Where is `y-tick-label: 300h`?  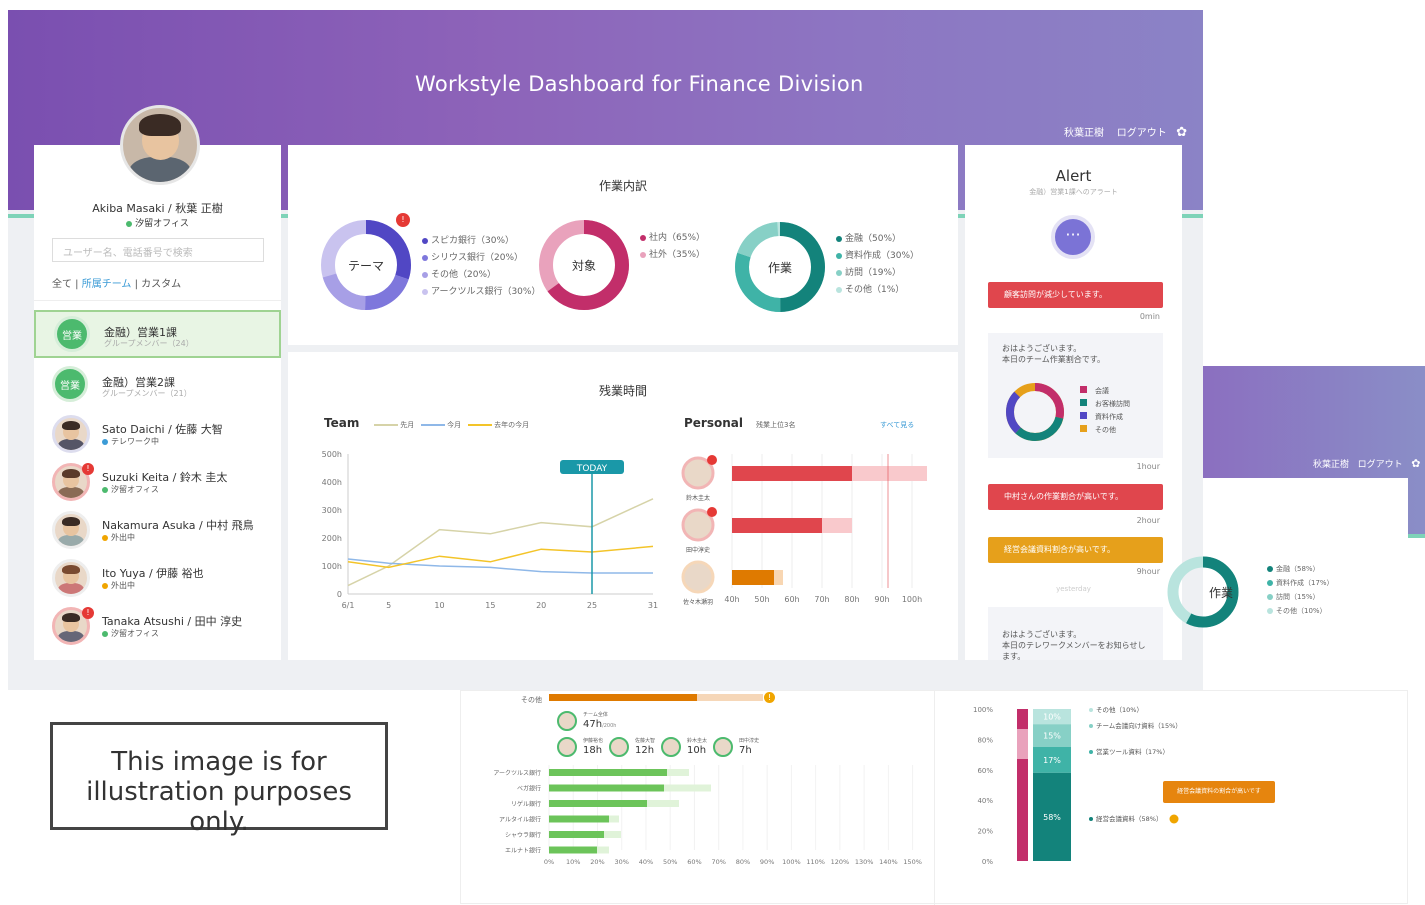 y-tick-label: 300h is located at coordinates (332, 510).